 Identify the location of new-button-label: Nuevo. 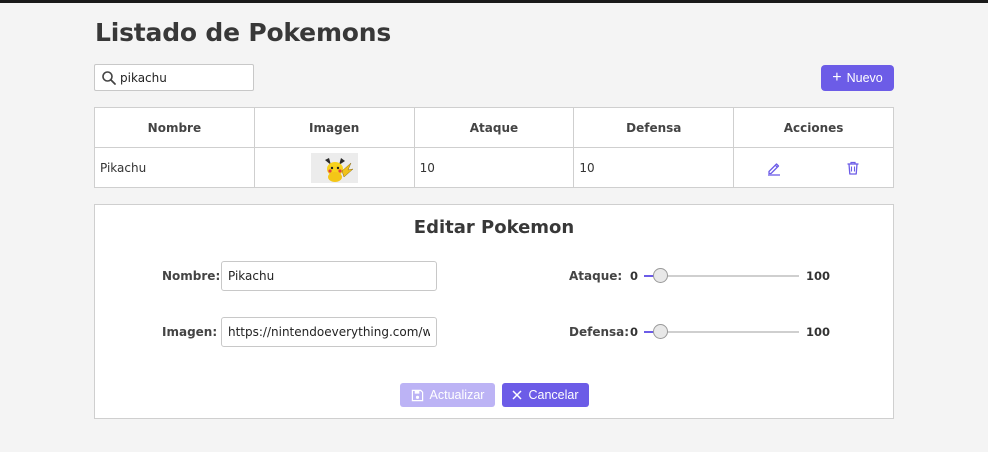
(864, 78).